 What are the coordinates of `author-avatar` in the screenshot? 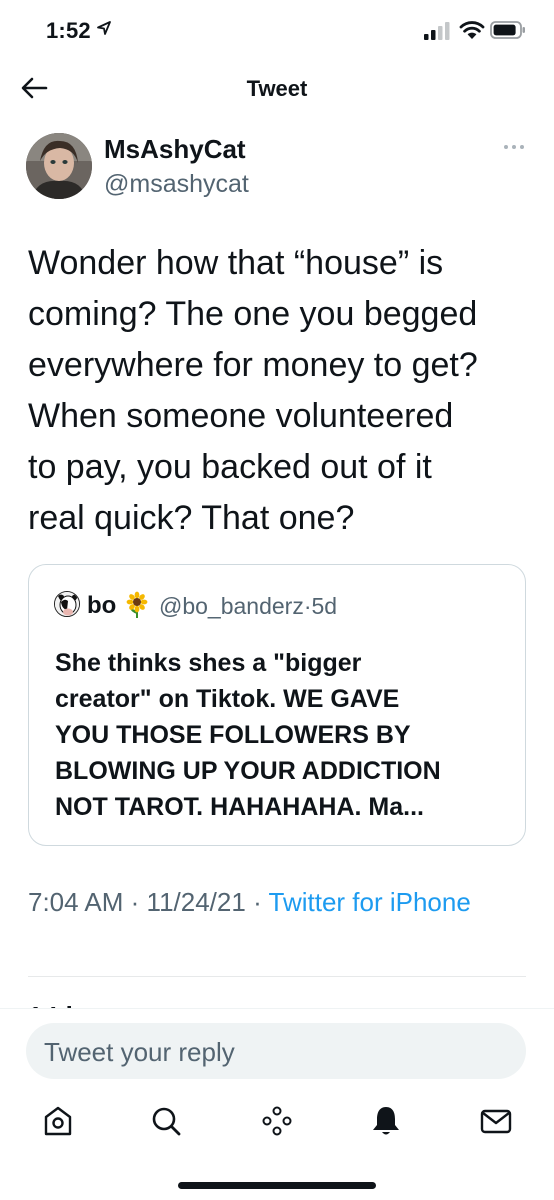 It's located at (59, 166).